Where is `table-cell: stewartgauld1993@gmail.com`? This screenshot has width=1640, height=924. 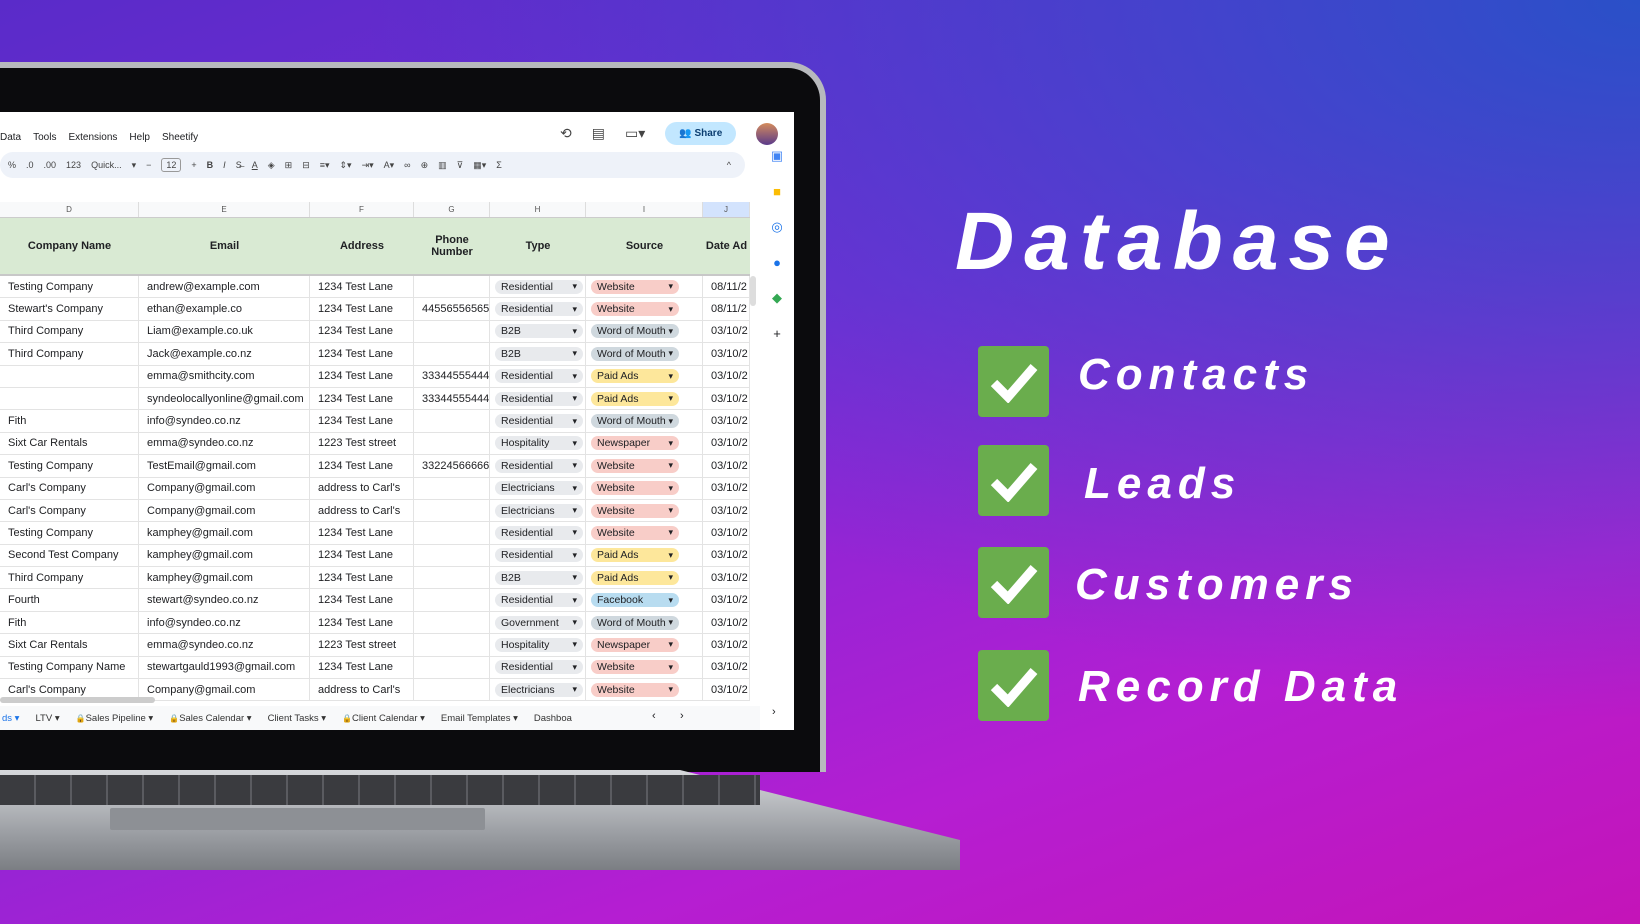 table-cell: stewartgauld1993@gmail.com is located at coordinates (224, 667).